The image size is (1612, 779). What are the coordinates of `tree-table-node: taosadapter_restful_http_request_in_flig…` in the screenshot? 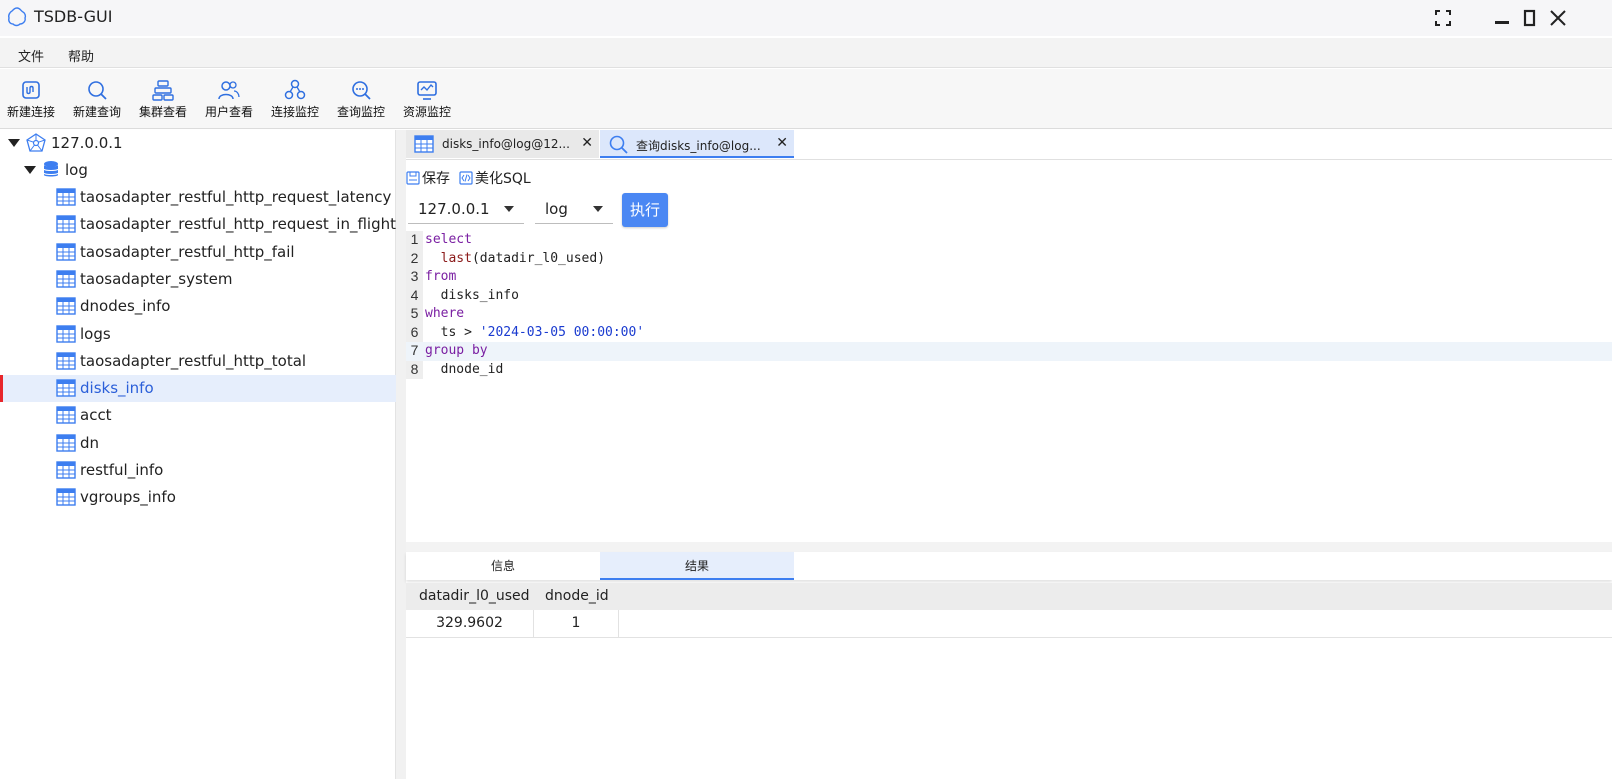 It's located at (198, 224).